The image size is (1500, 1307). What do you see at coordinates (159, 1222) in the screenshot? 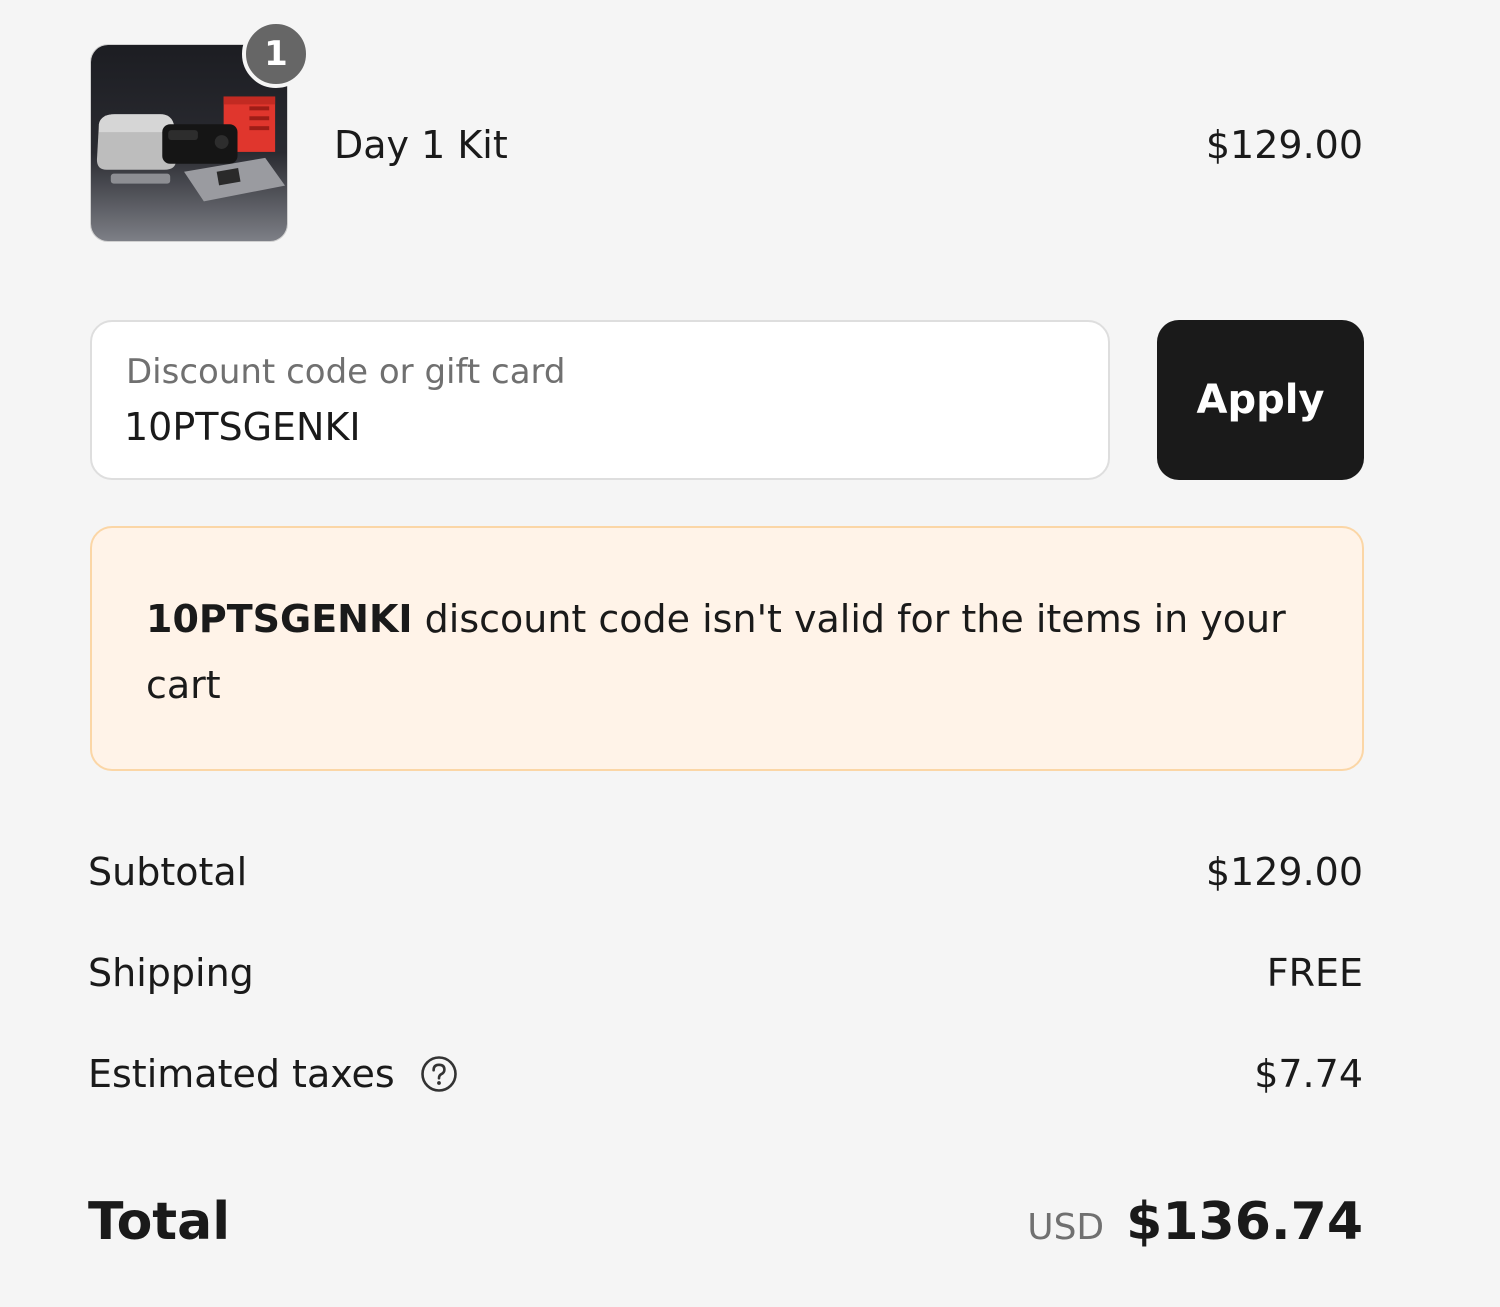
I see `total-label: Total` at bounding box center [159, 1222].